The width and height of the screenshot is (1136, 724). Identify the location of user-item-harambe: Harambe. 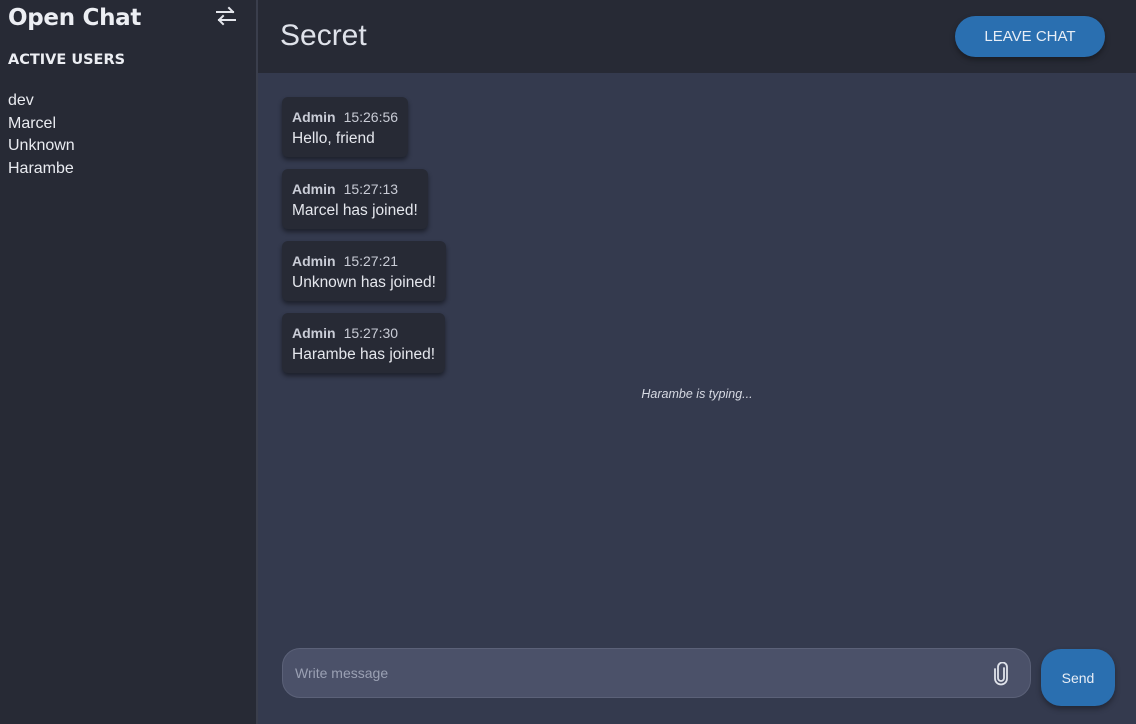
(41, 168).